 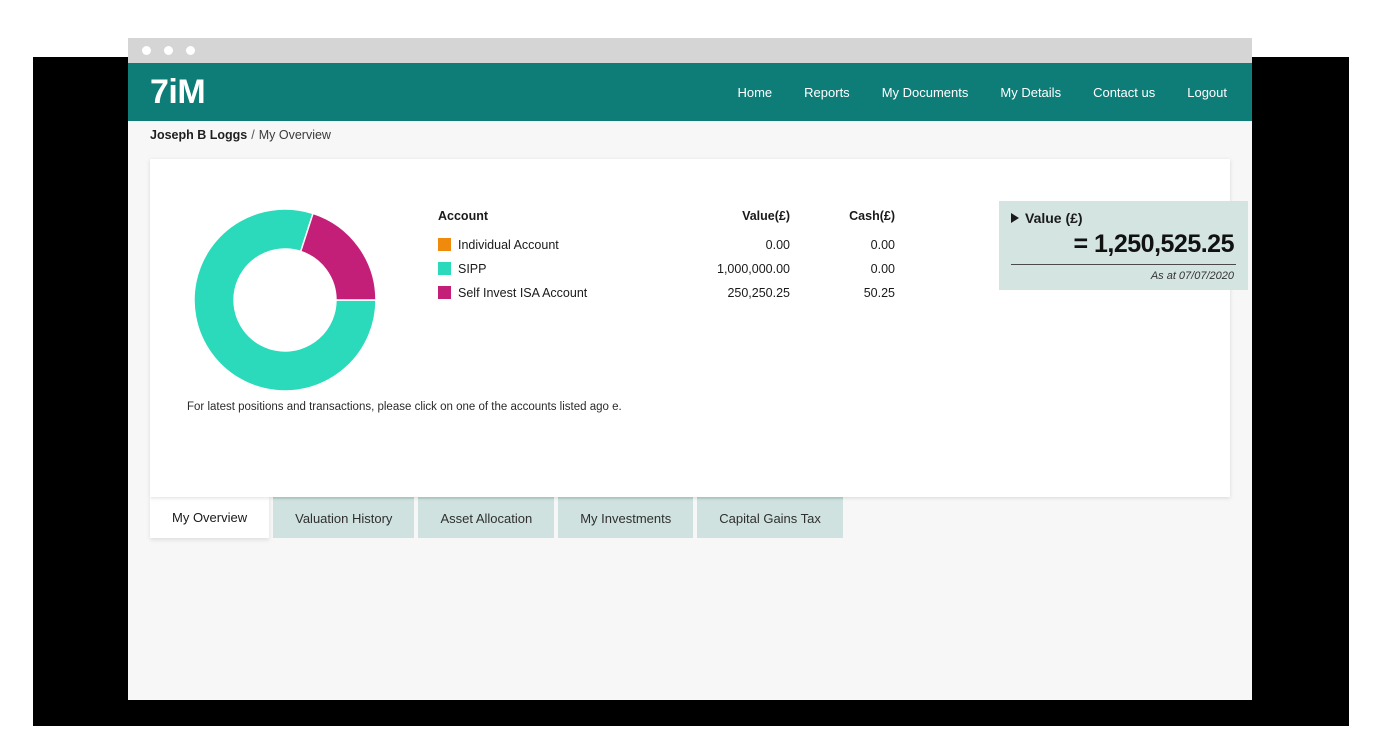 What do you see at coordinates (1124, 92) in the screenshot?
I see `nav-item-contact-us: Contact us` at bounding box center [1124, 92].